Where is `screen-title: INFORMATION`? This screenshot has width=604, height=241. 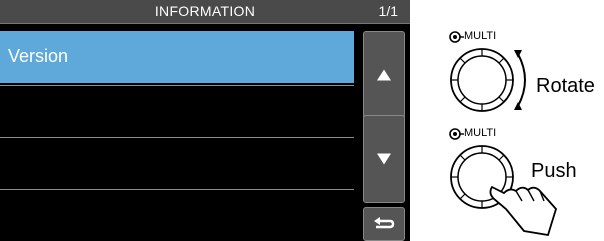 screen-title: INFORMATION is located at coordinates (205, 11).